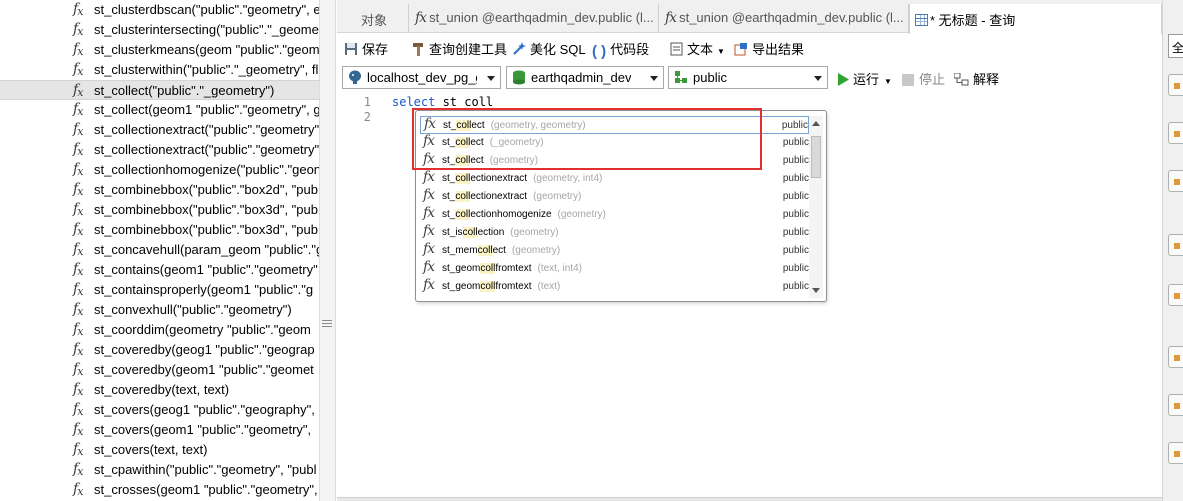 This screenshot has height=501, width=1183. I want to click on code-line-1: select st_coll, so click(442, 102).